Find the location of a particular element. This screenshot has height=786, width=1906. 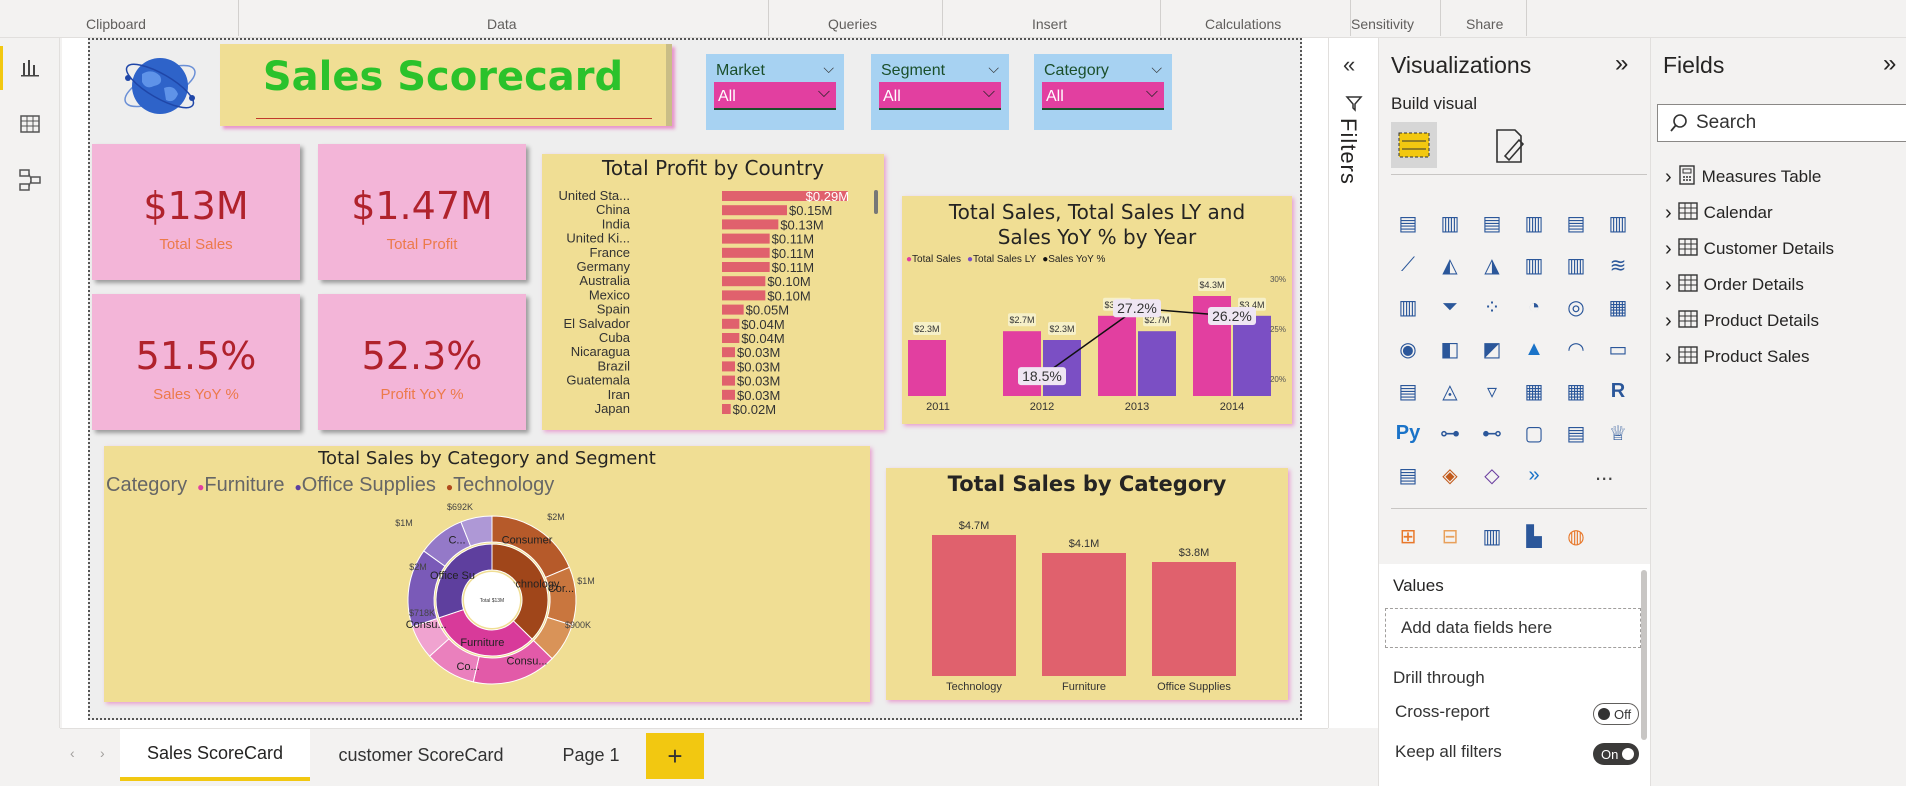

donut-icon: ◎ is located at coordinates (1576, 307).